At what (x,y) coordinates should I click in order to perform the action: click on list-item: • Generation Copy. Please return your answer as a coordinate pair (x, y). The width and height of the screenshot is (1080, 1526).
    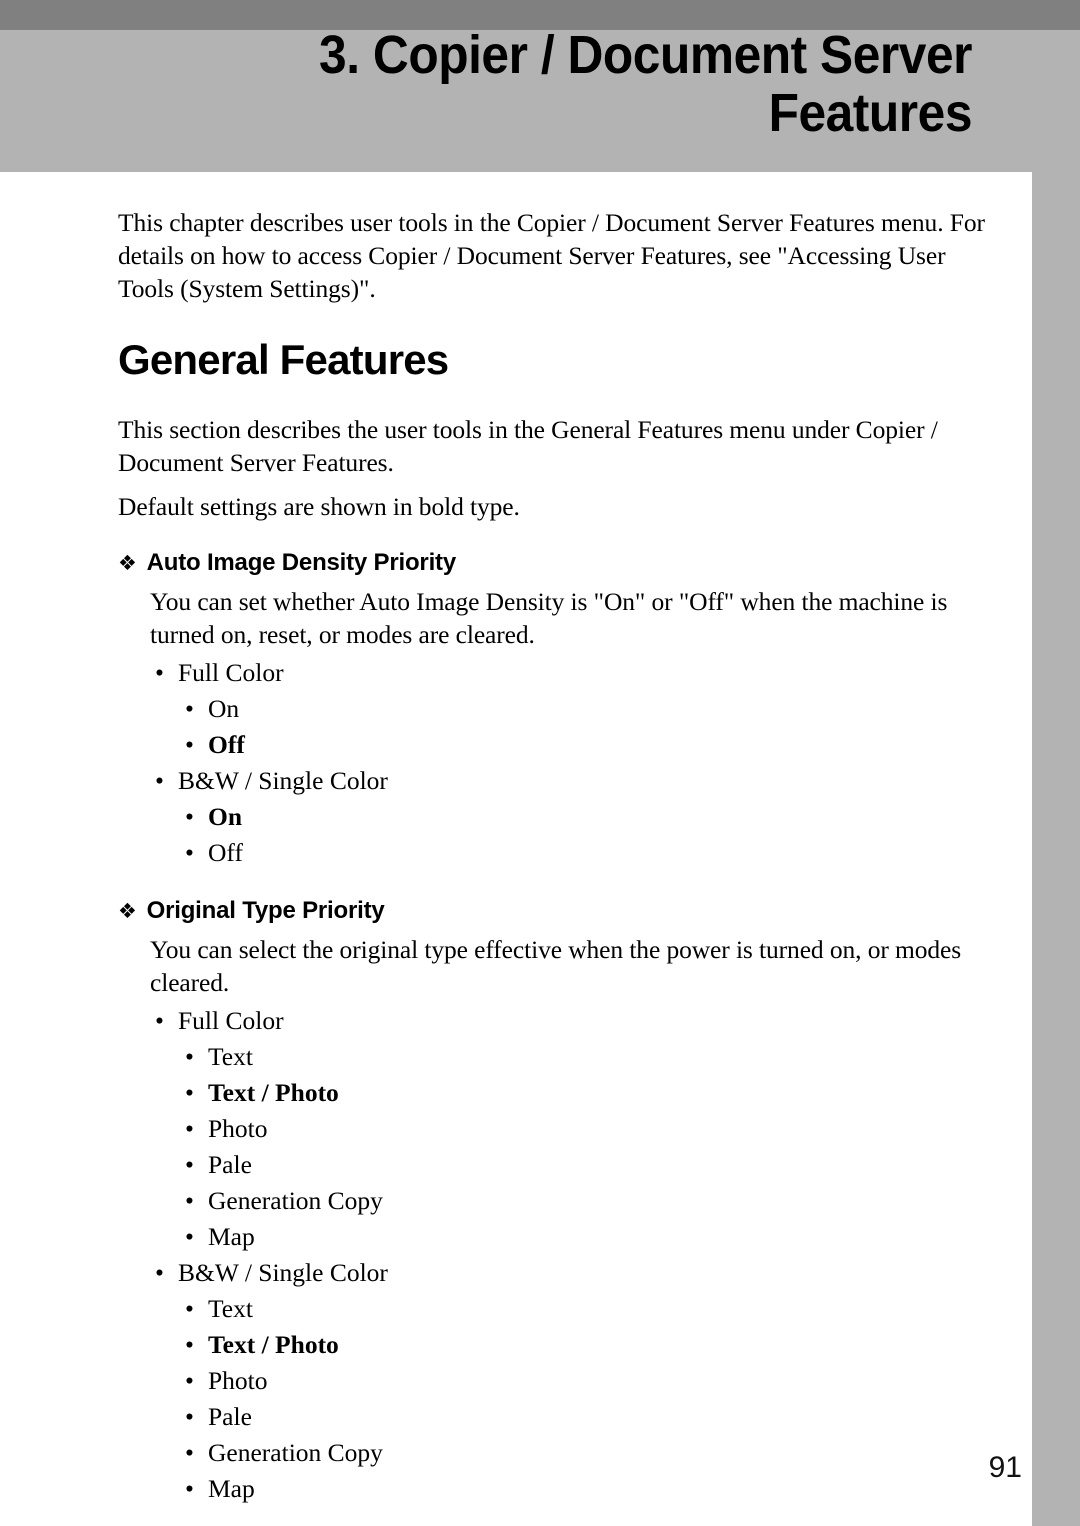
    Looking at the image, I should click on (583, 1201).